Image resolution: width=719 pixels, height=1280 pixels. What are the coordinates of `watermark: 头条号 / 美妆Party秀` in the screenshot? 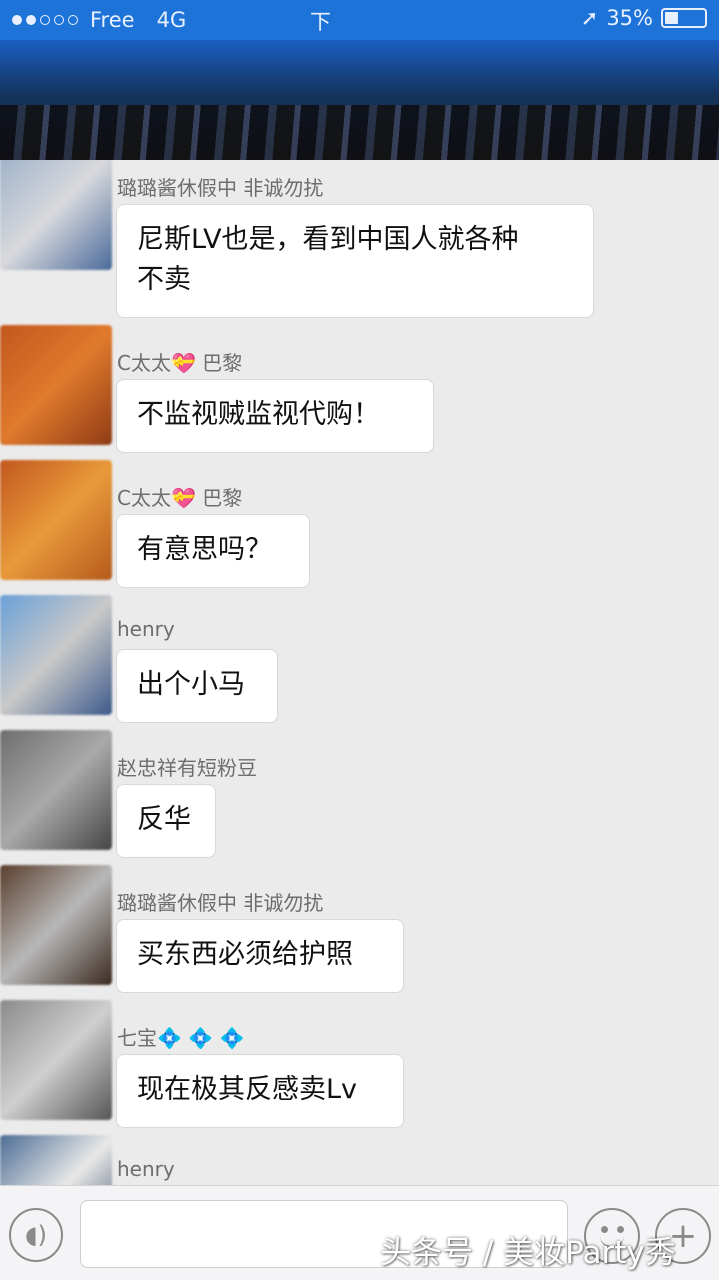 It's located at (528, 1253).